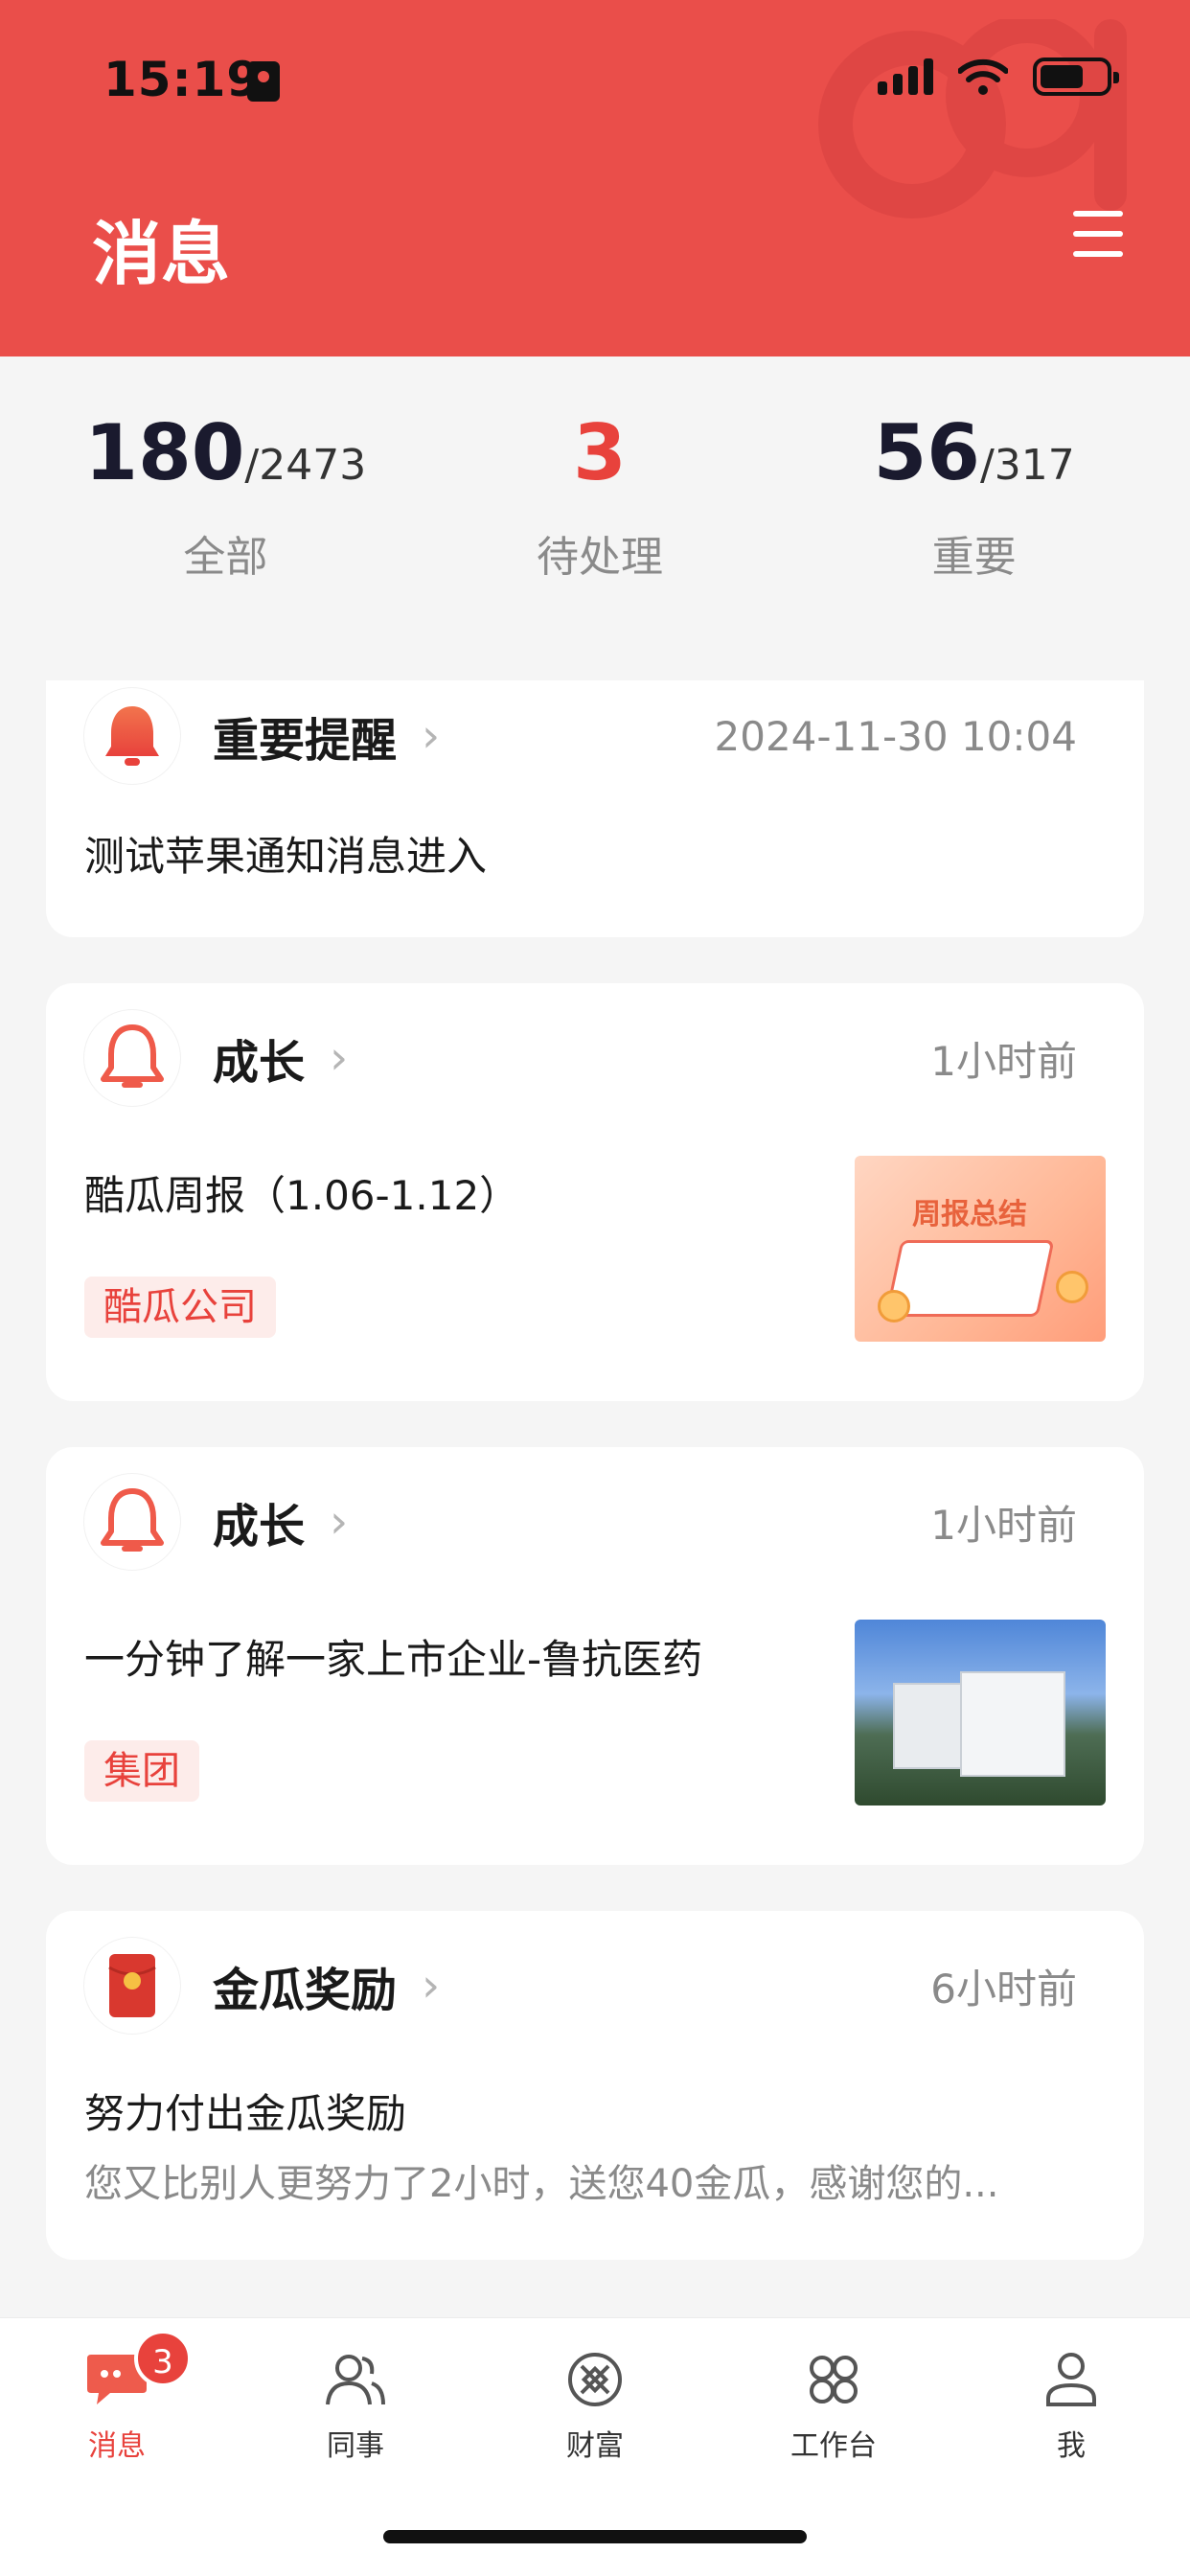 This screenshot has width=1190, height=2576. I want to click on tab-wealth: 财富, so click(595, 2402).